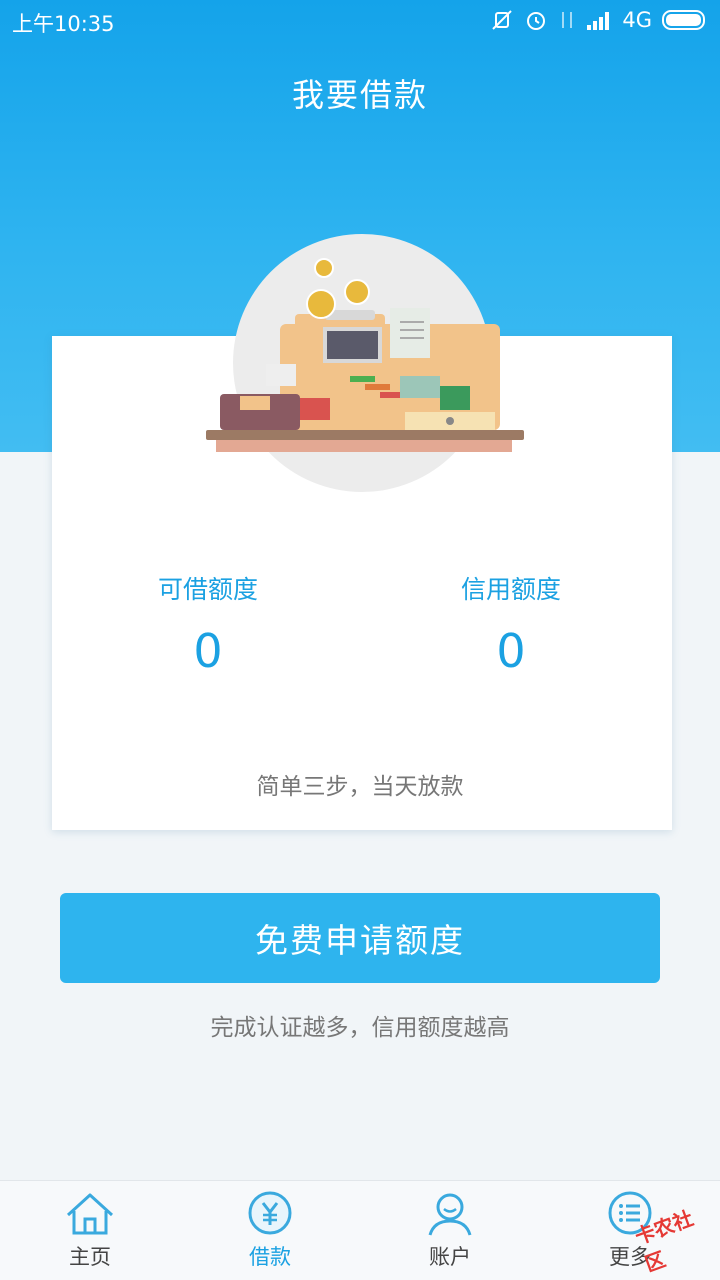  I want to click on bottom-tab-bar: 主页 借款 账户 更多, so click(360, 1230).